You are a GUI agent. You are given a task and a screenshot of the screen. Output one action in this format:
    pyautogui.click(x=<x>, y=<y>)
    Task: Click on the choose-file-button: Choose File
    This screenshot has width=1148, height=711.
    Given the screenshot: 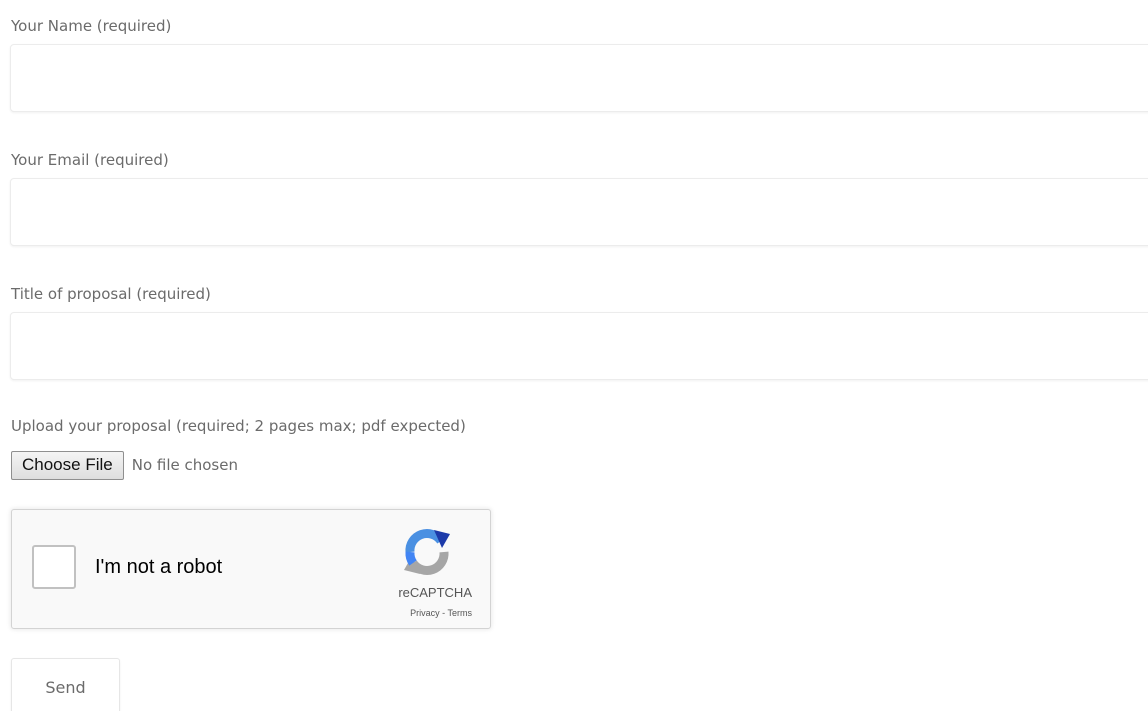 What is the action you would take?
    pyautogui.click(x=67, y=465)
    